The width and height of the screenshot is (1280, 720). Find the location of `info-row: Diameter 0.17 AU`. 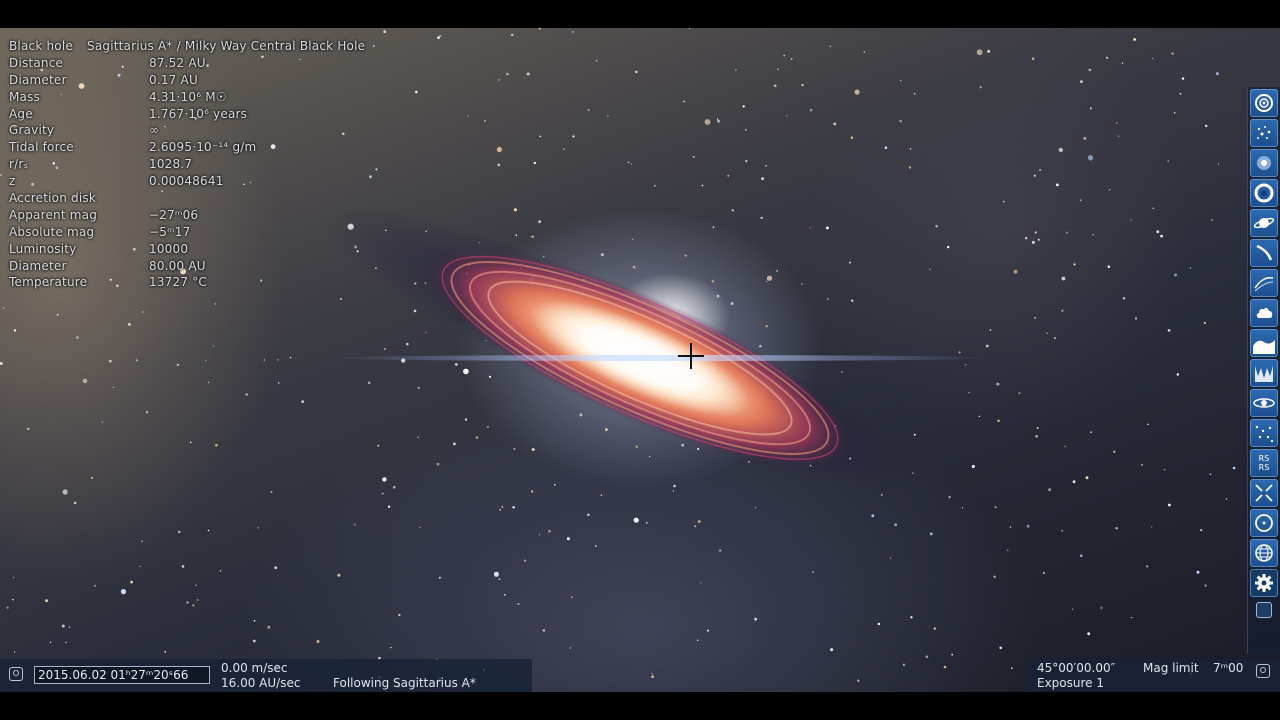

info-row: Diameter 0.17 AU is located at coordinates (187, 80).